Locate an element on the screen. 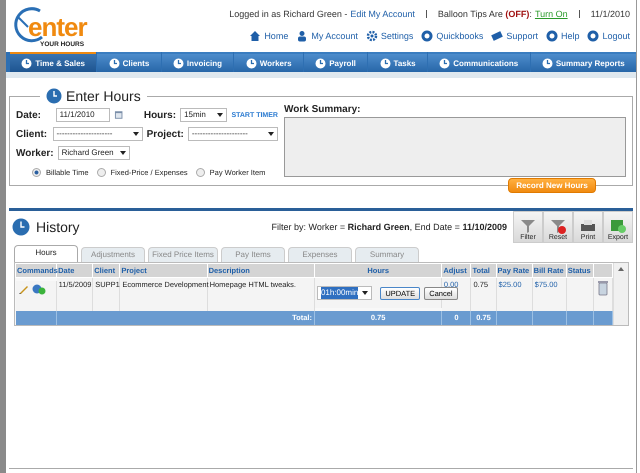 Image resolution: width=640 pixels, height=473 pixels. nav-tab: Summary Reports is located at coordinates (583, 62).